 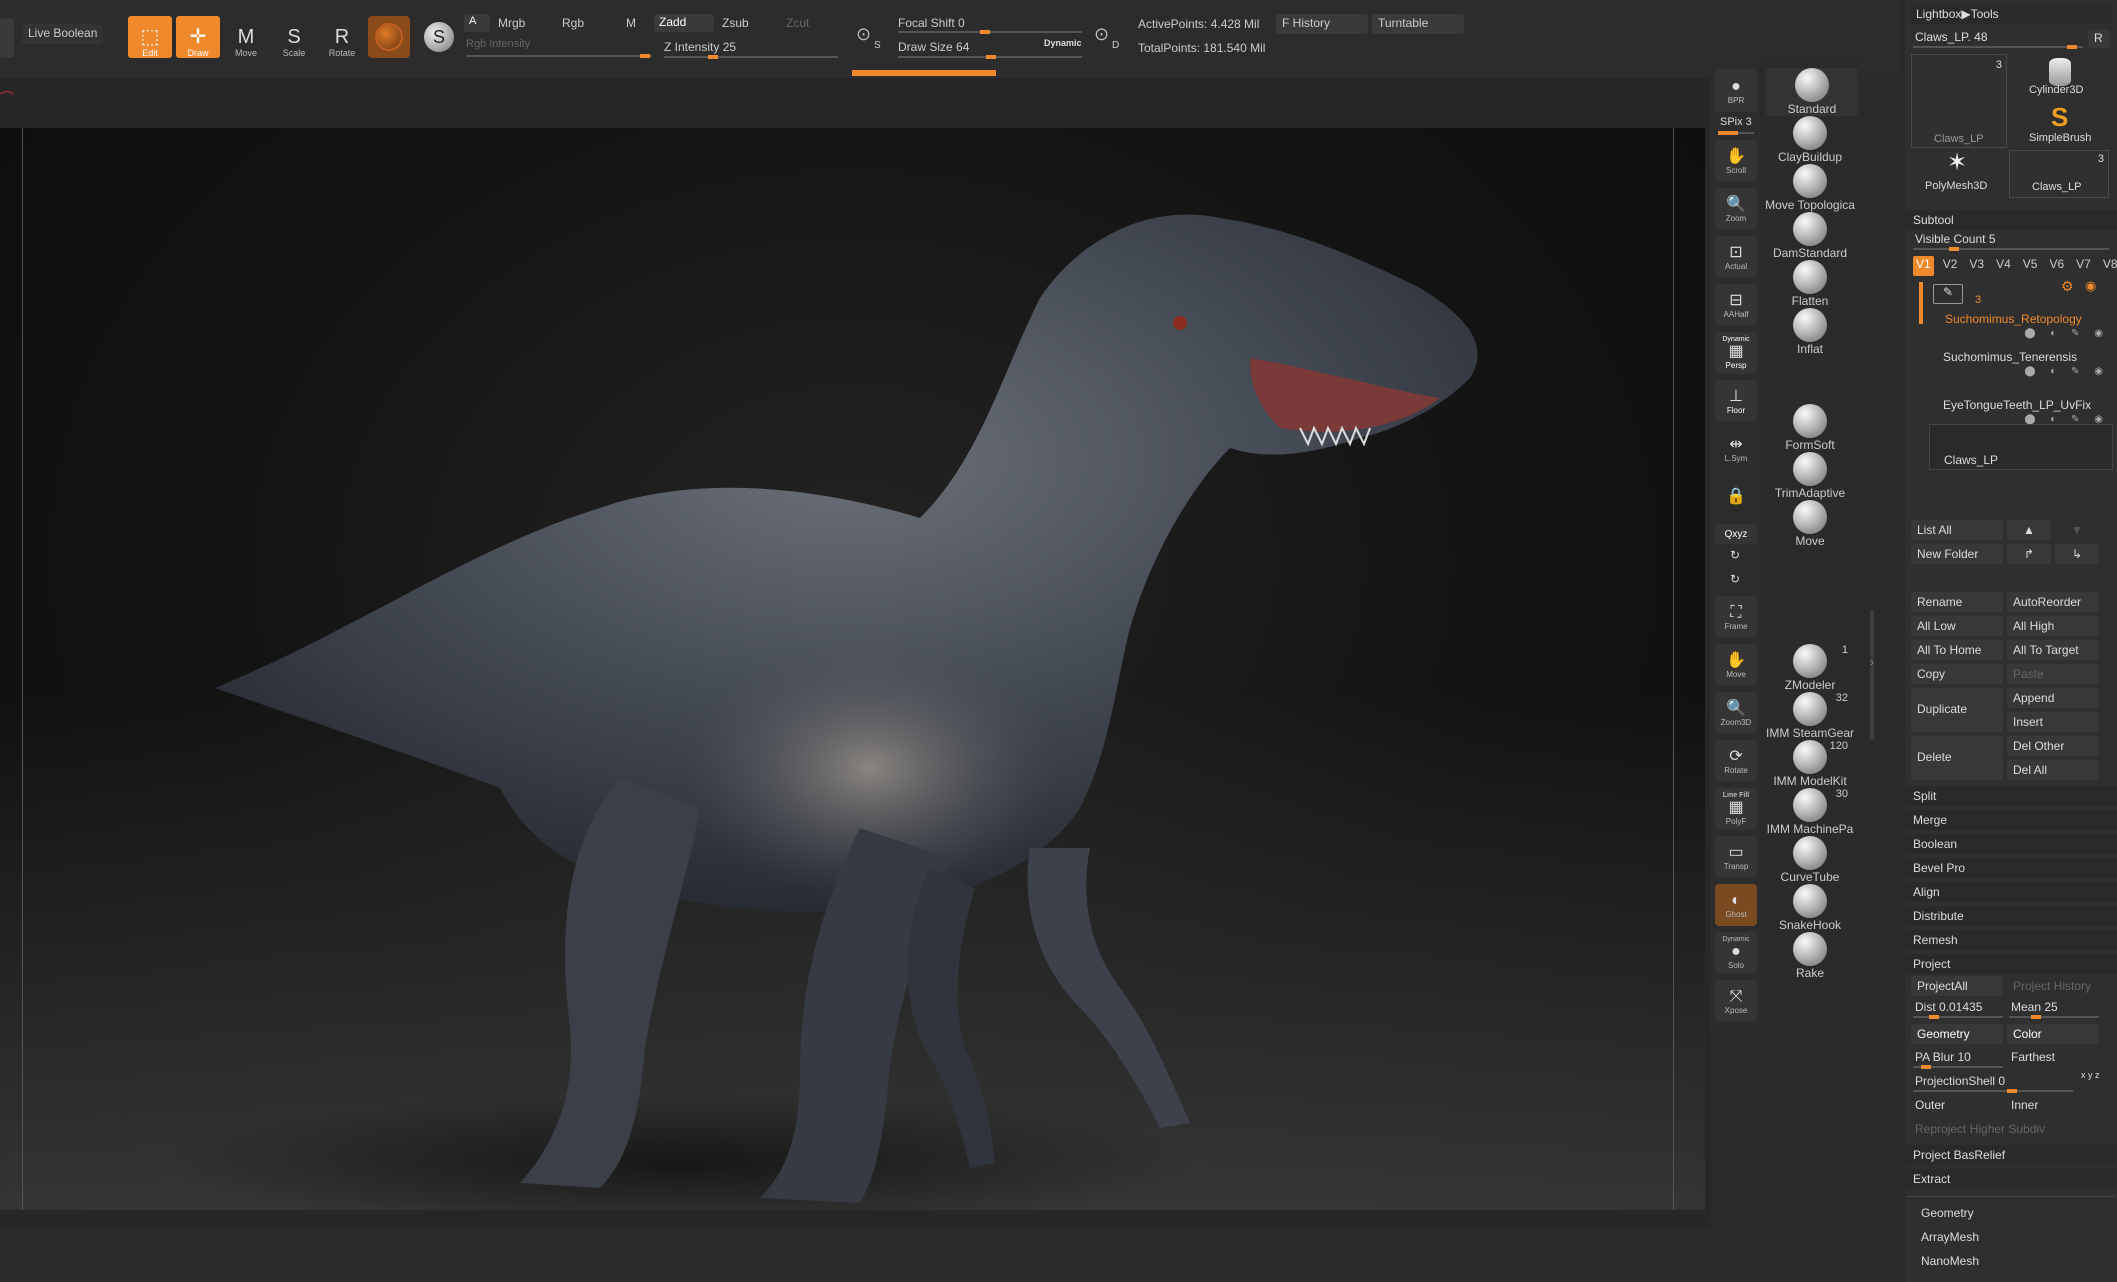 What do you see at coordinates (1980, 1129) in the screenshot?
I see `reproject-higher-subdiv-button: Reproject Higher Subdiv` at bounding box center [1980, 1129].